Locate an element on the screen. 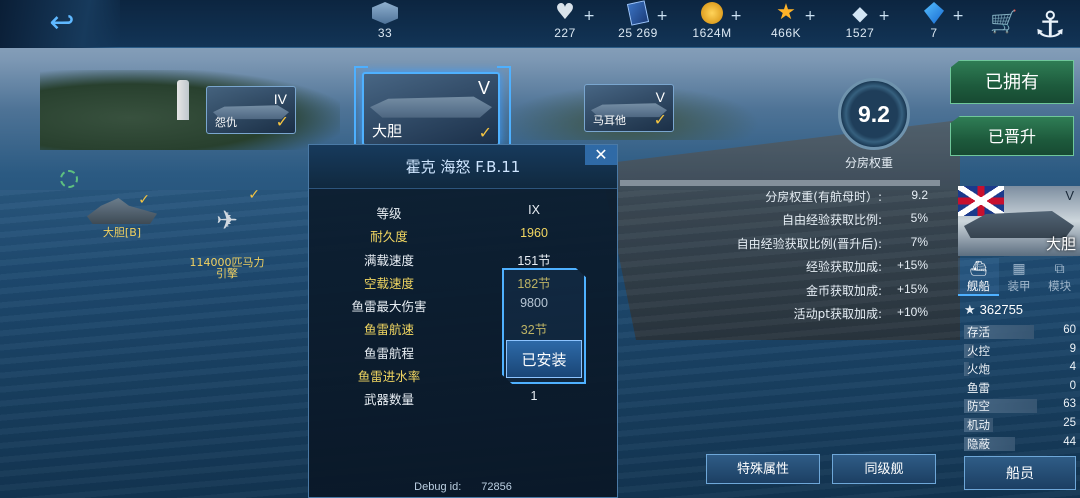  stat-line: 分房权重(有航母时）: 9.2 is located at coordinates (846, 196).